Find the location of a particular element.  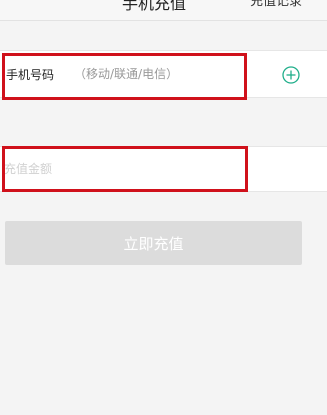

recharge-amount-row is located at coordinates (163, 169).